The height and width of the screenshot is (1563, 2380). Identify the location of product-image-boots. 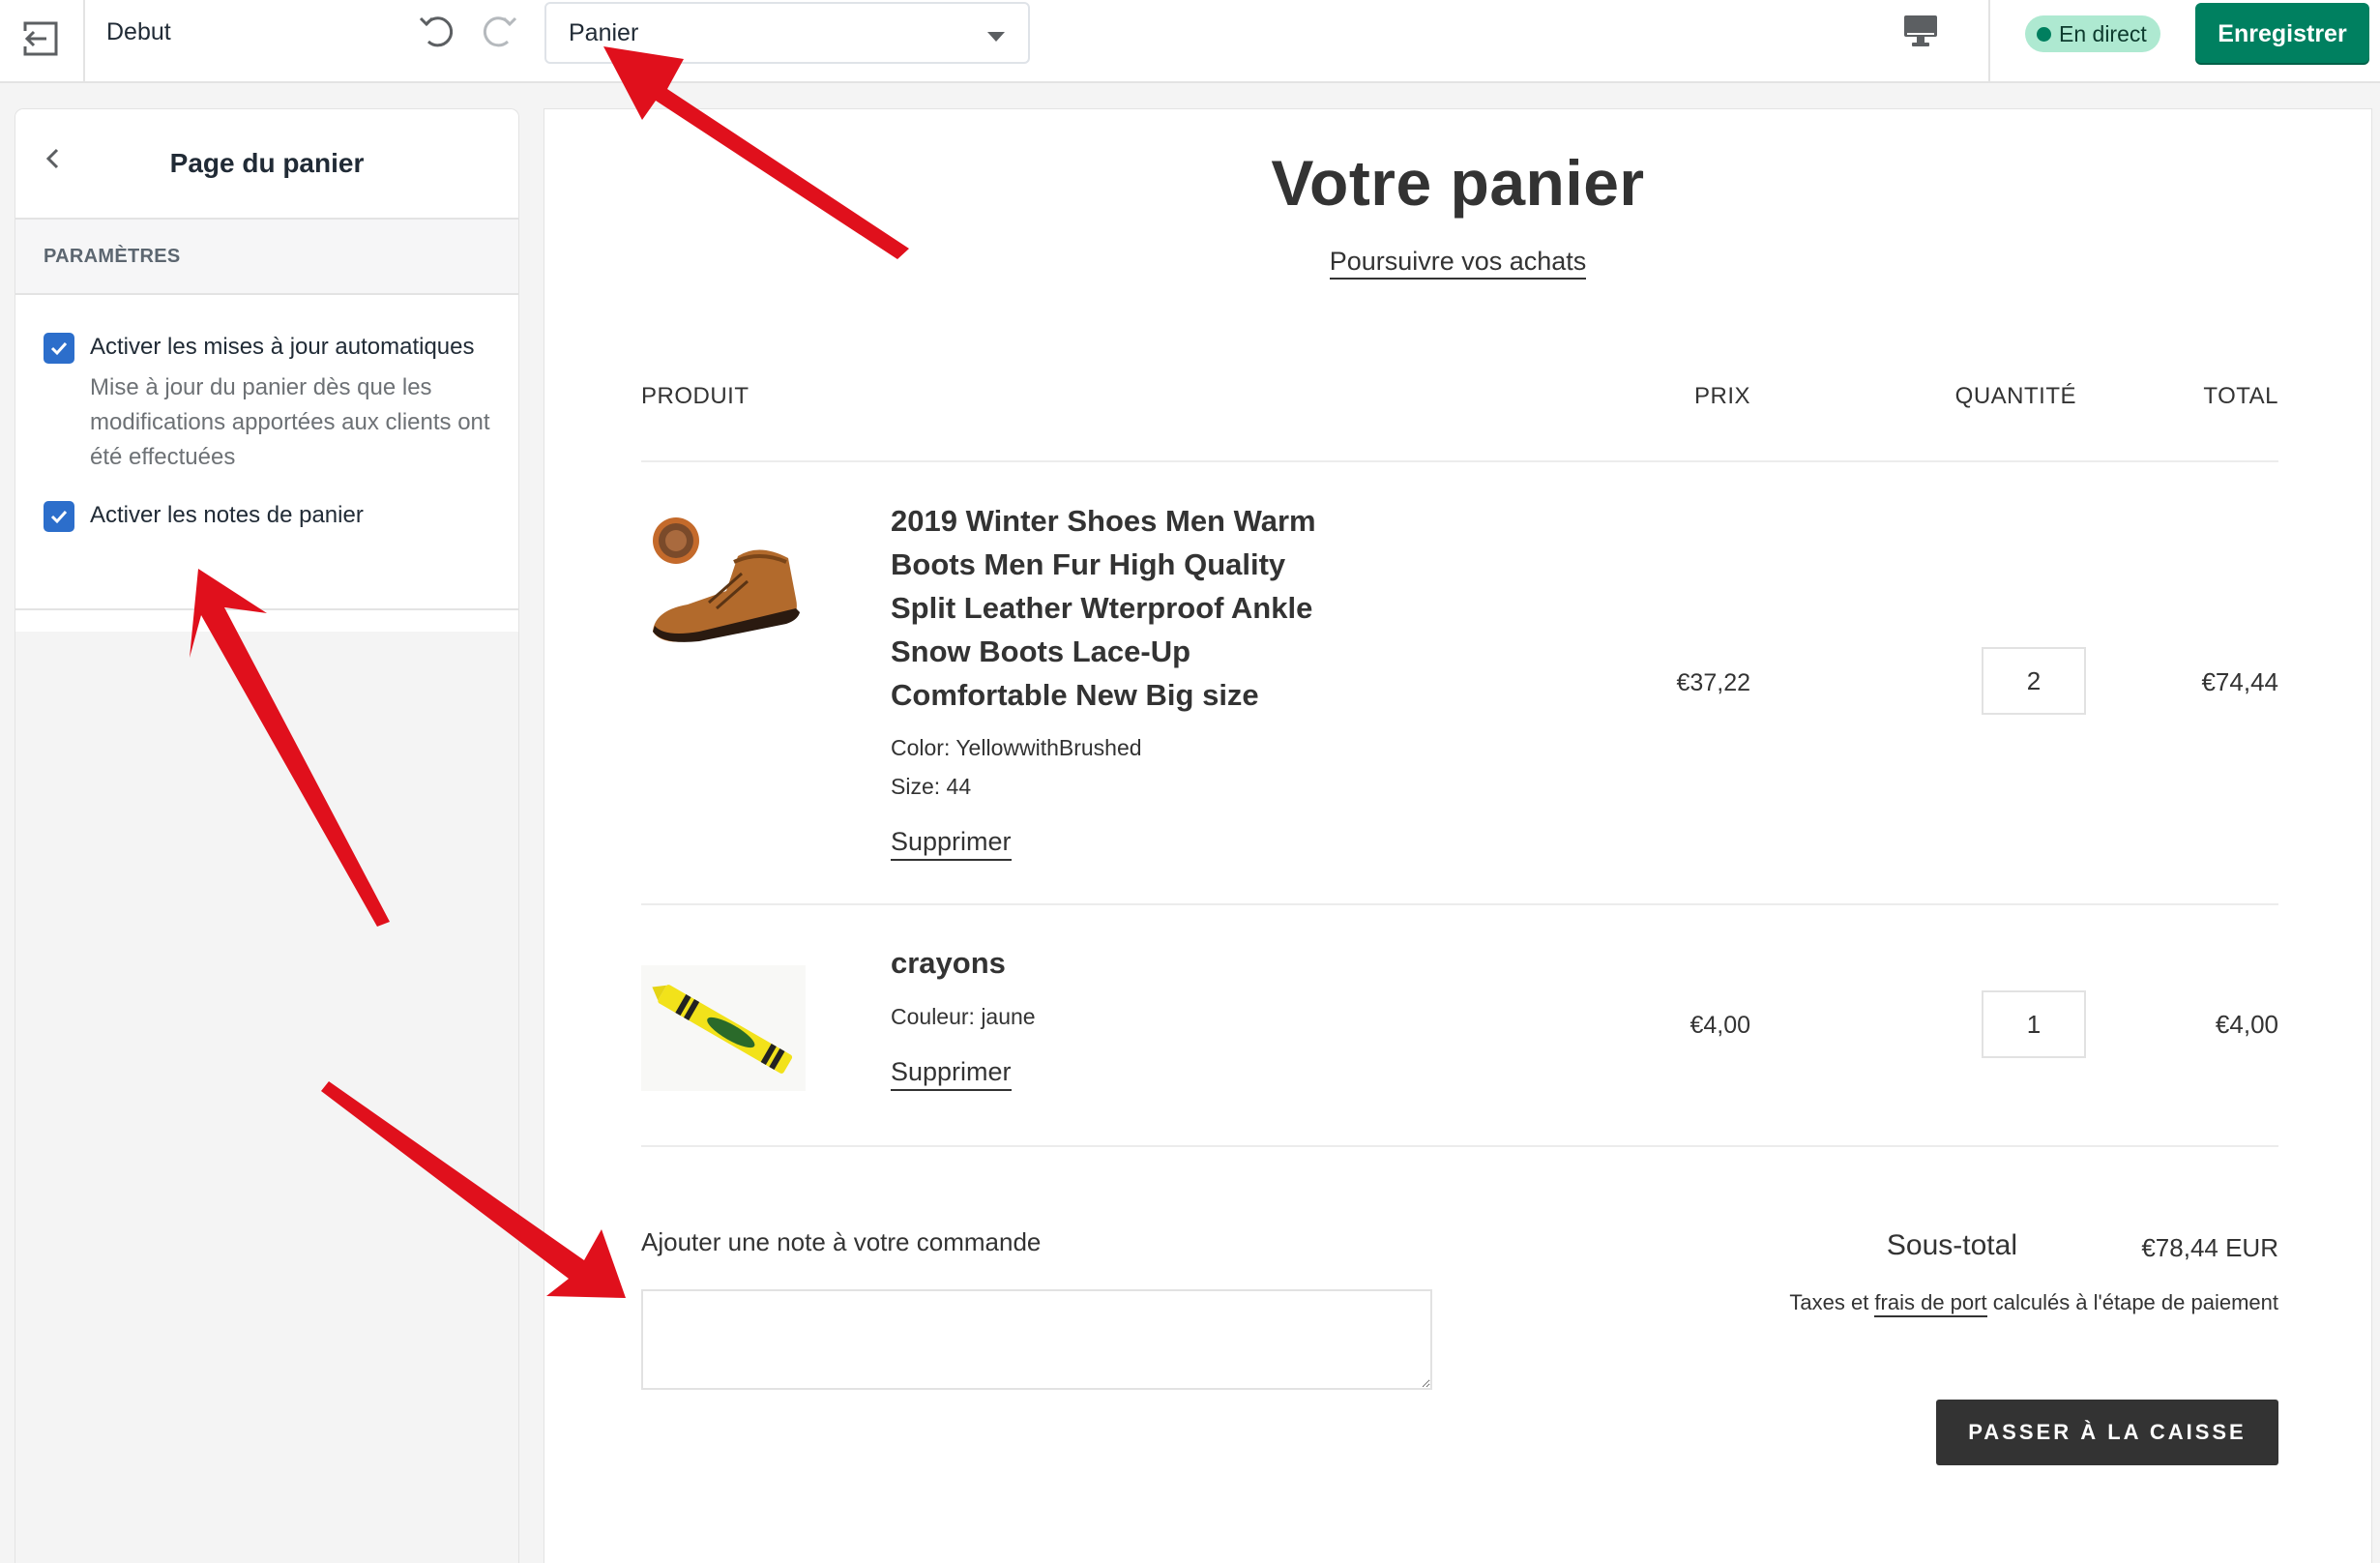
(723, 579).